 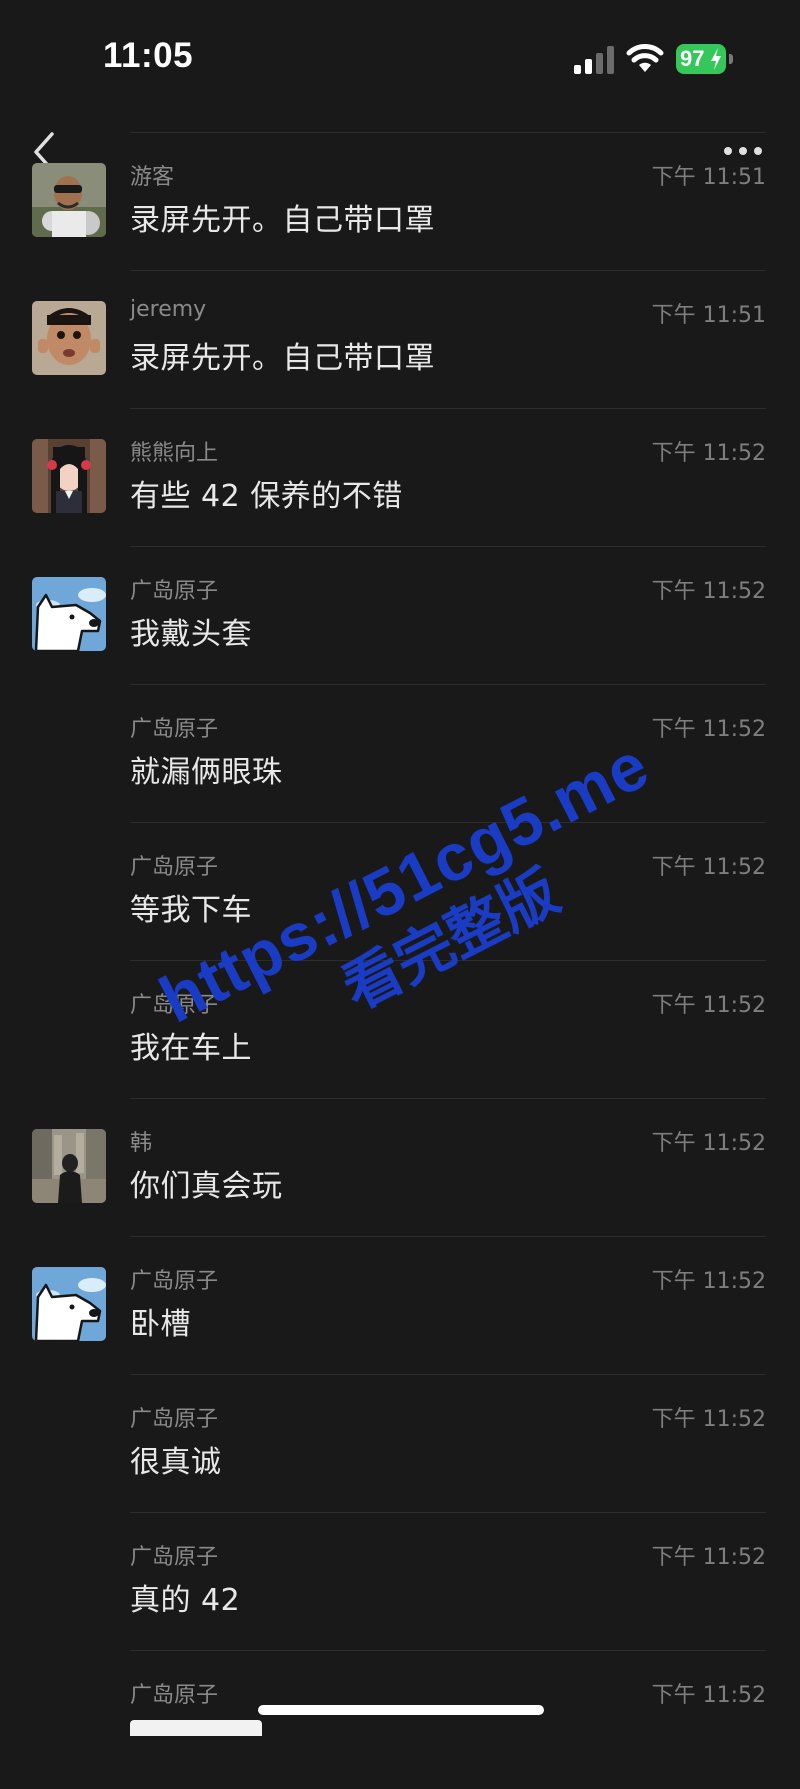 I want to click on charging-bolt-icon, so click(x=716, y=59).